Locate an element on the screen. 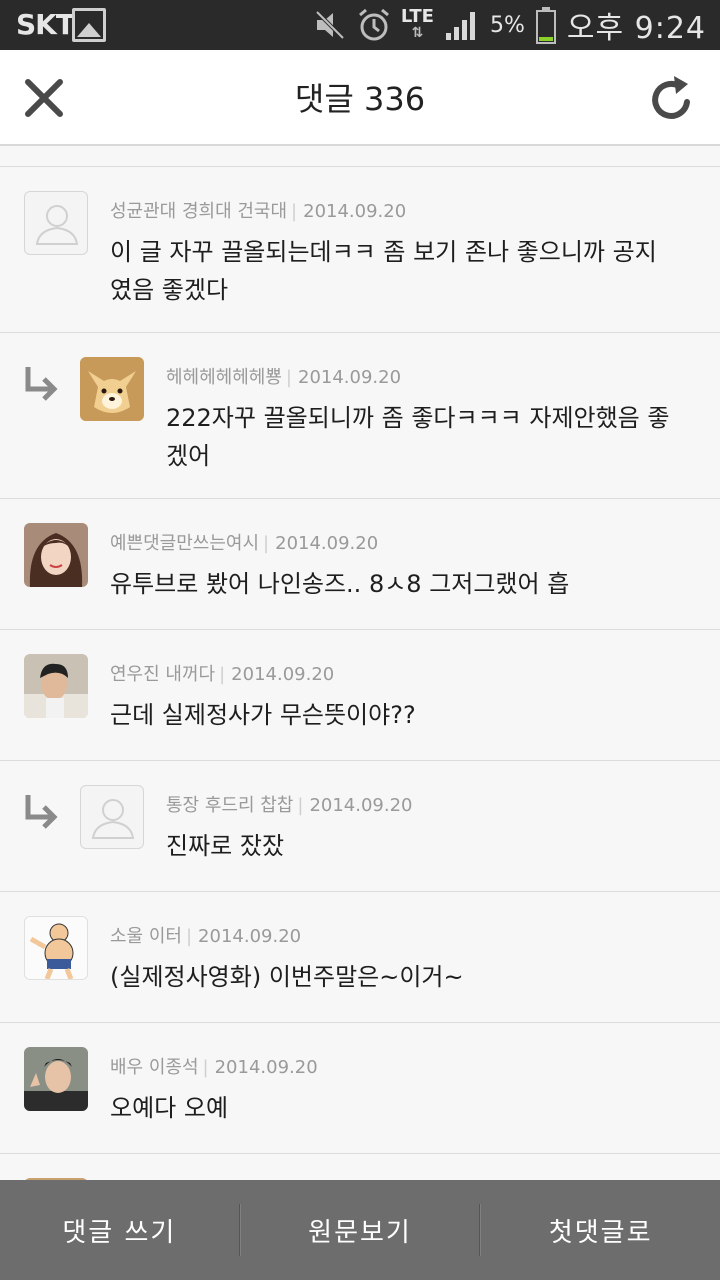  comment-meta: 연우진 내꺼다 | 2014.09.20 is located at coordinates (222, 674).